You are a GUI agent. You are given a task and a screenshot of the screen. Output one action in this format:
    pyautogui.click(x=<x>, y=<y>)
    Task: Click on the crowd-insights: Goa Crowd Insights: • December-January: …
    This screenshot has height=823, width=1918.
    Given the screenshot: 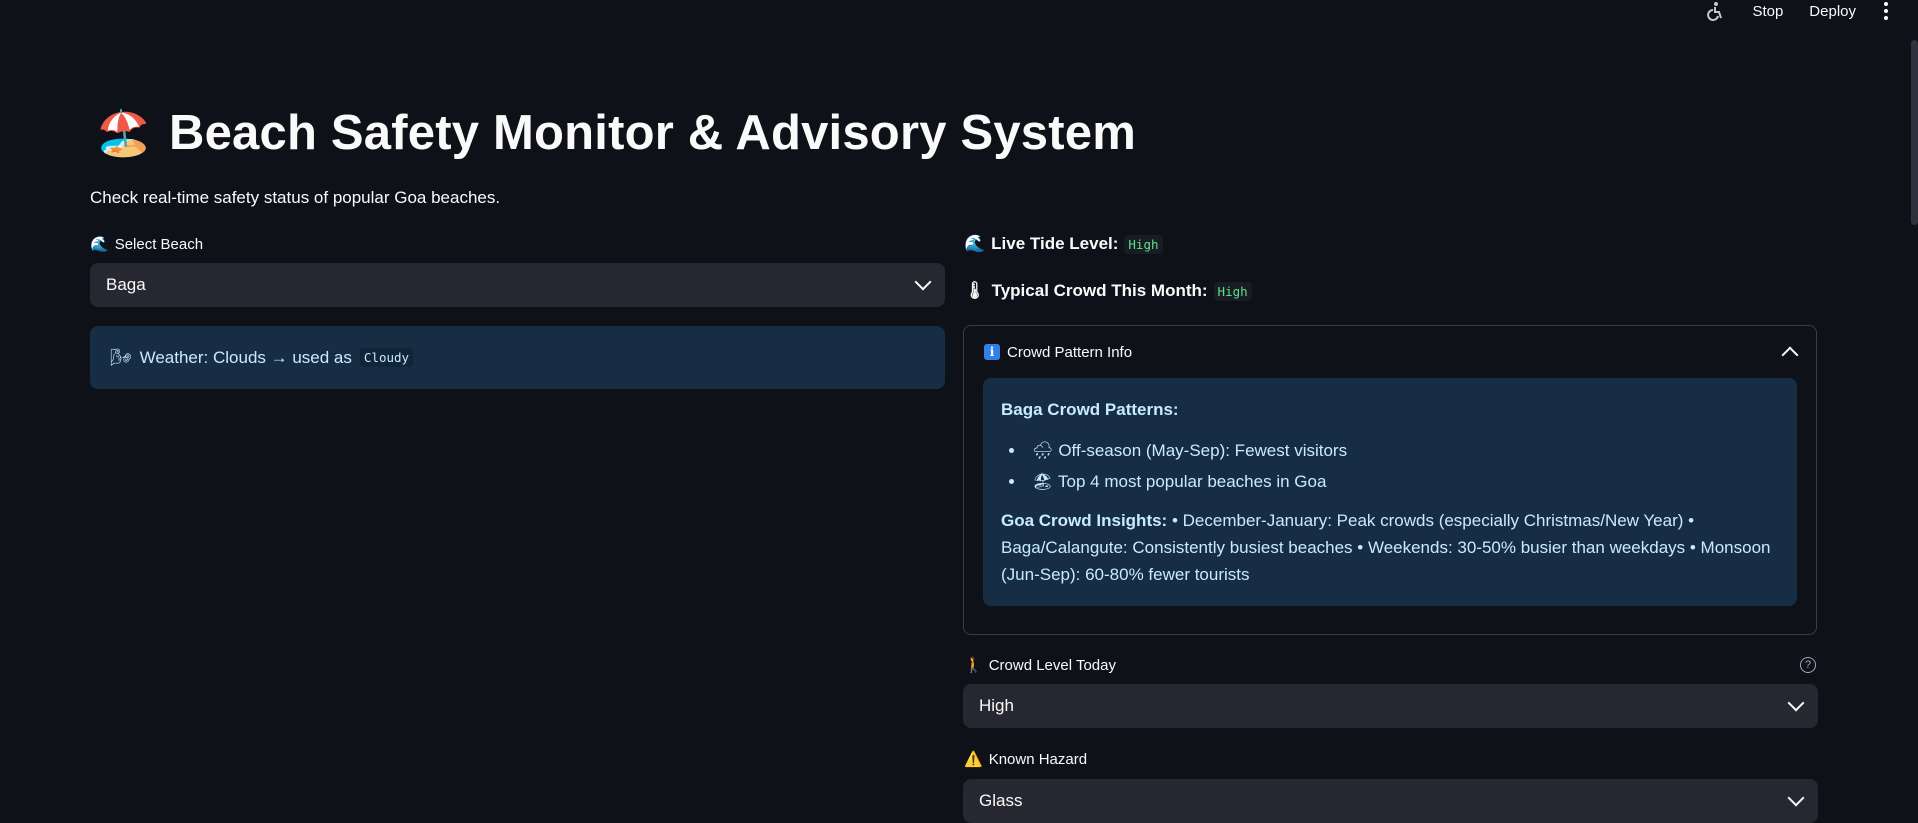 What is the action you would take?
    pyautogui.click(x=1390, y=547)
    